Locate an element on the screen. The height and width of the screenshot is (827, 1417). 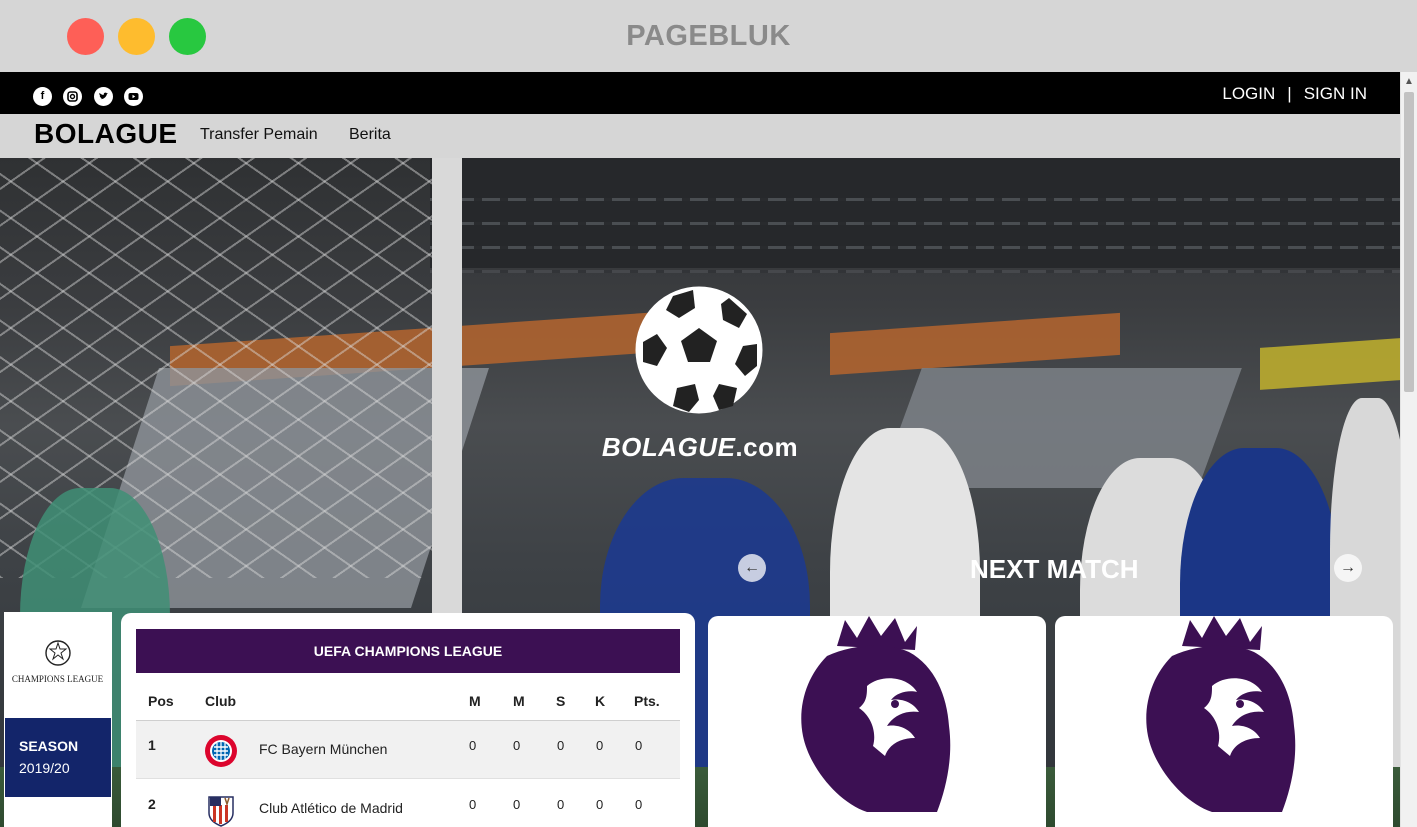
social-topbar: f LOGIN | SIGN IN is located at coordinates (700, 93).